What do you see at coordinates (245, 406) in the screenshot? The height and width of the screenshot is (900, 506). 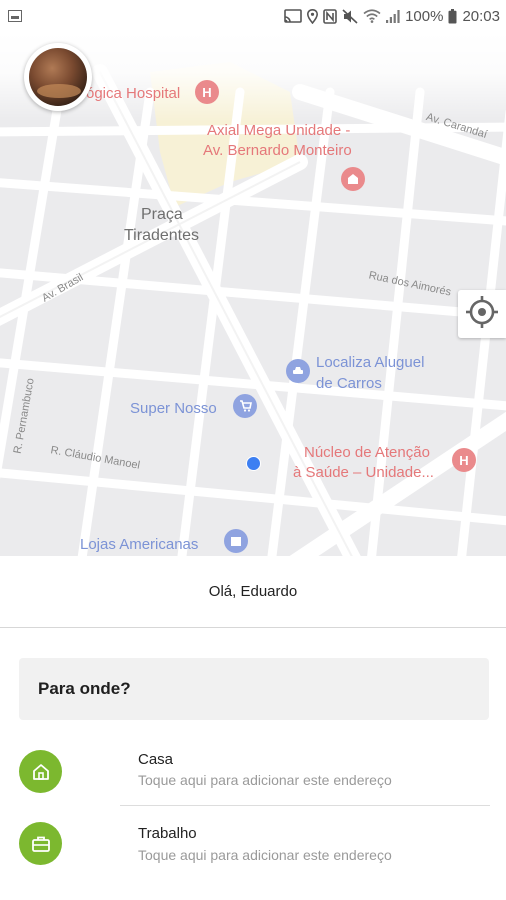 I see `shopping-cart-pin-icon` at bounding box center [245, 406].